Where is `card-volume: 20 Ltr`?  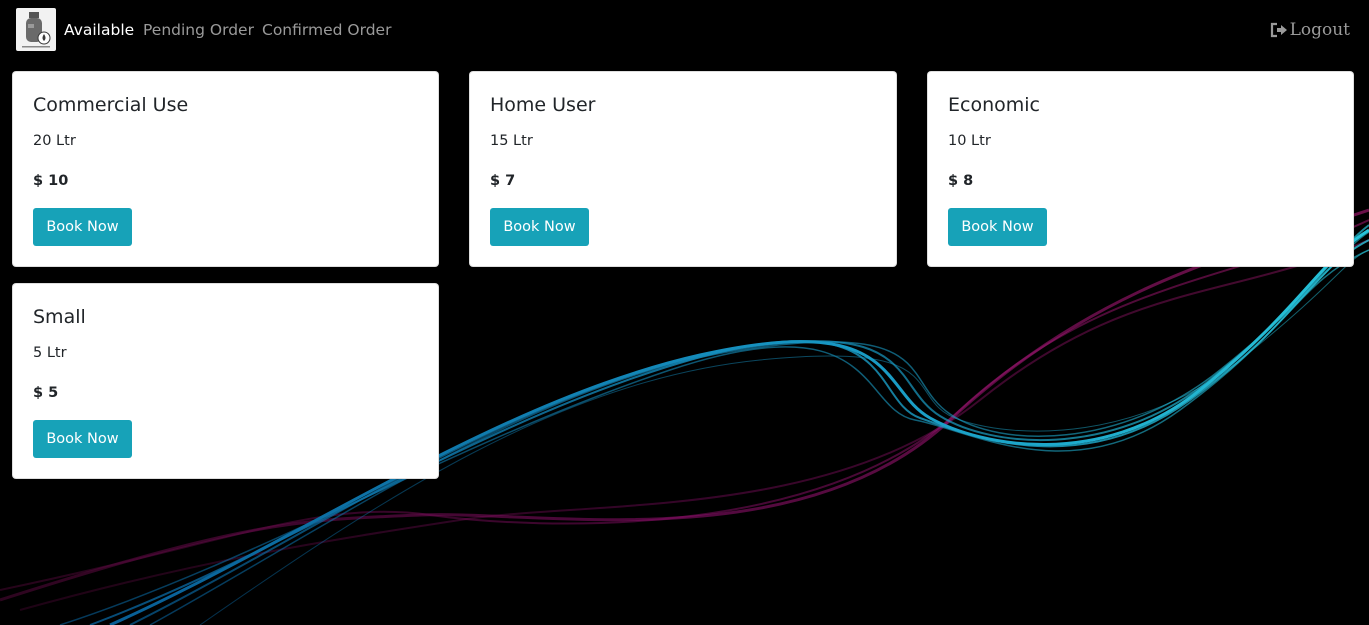
card-volume: 20 Ltr is located at coordinates (54, 141).